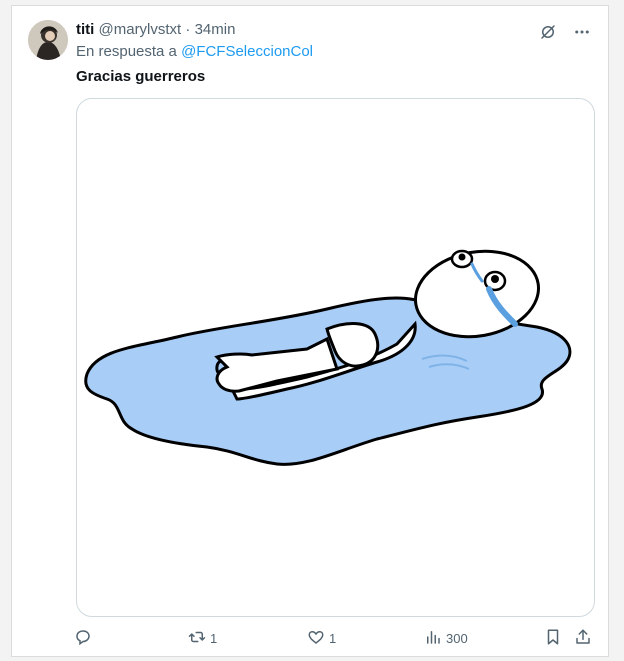 The width and height of the screenshot is (624, 661). I want to click on reply-prefix: En respuesta a, so click(126, 51).